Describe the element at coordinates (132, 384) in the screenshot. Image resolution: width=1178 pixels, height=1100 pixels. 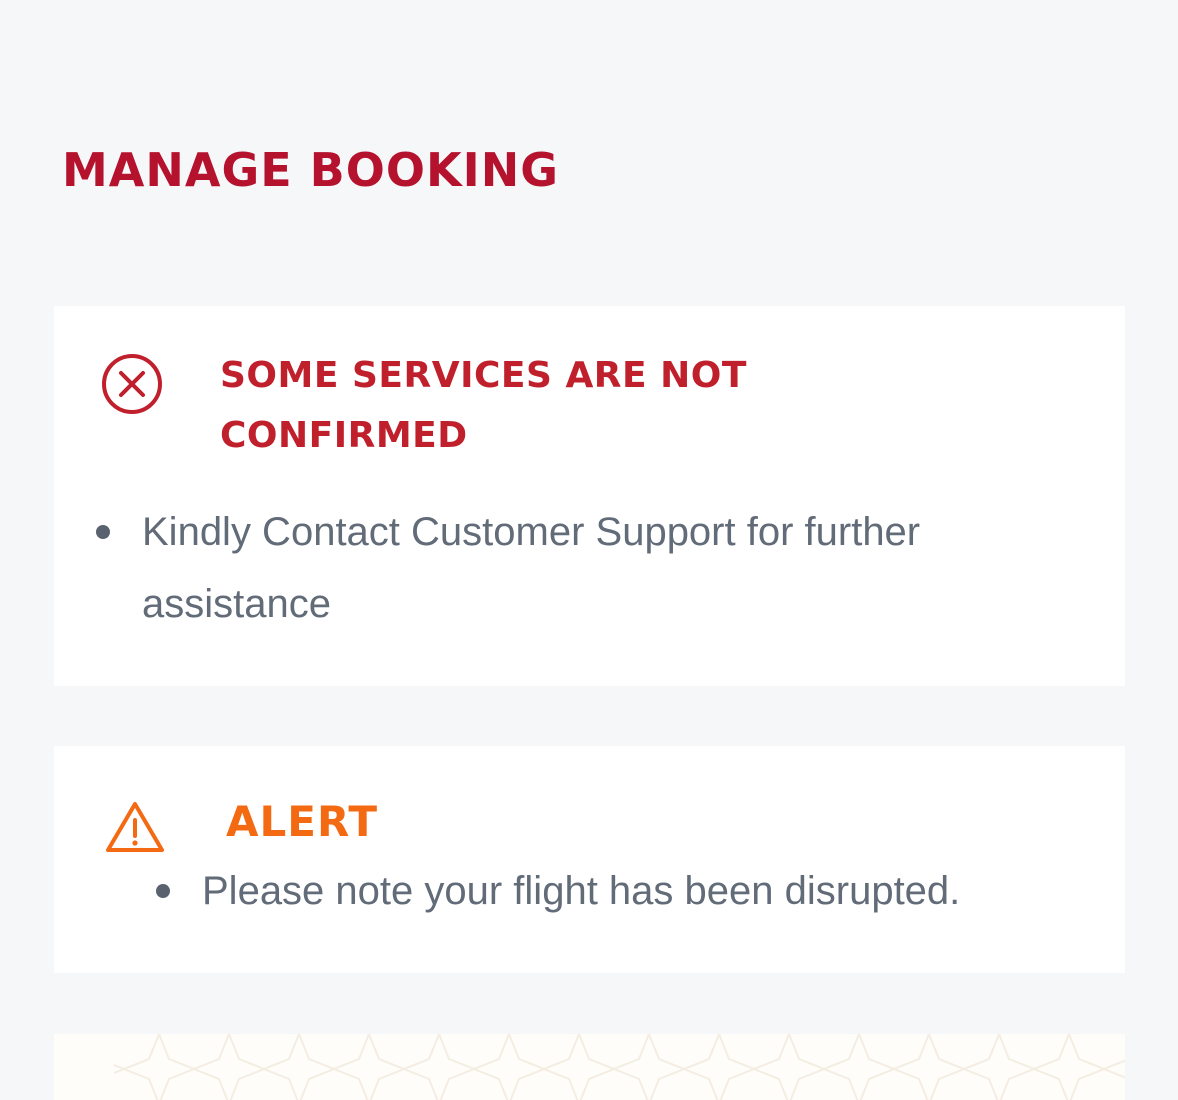
I see `close-circle-icon` at that location.